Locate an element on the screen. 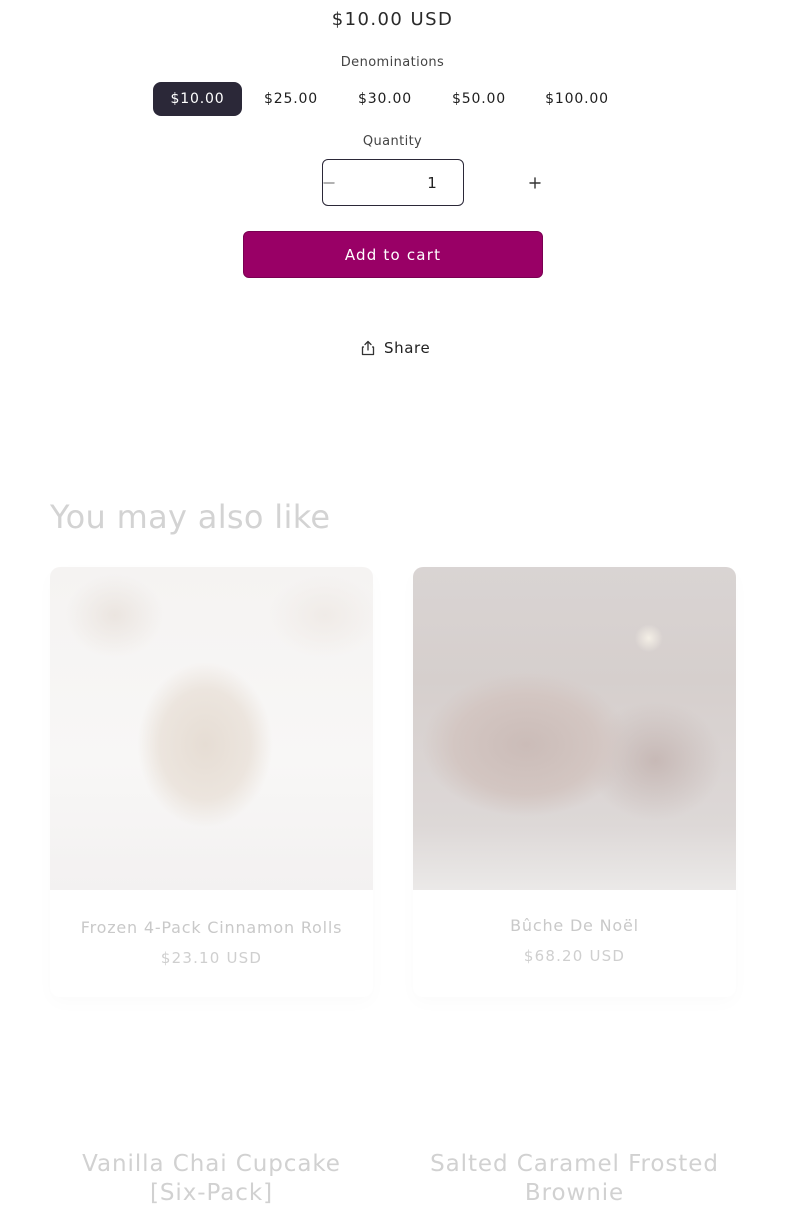 Image resolution: width=785 pixels, height=1212 pixels. quantity-stepper is located at coordinates (431, 182).